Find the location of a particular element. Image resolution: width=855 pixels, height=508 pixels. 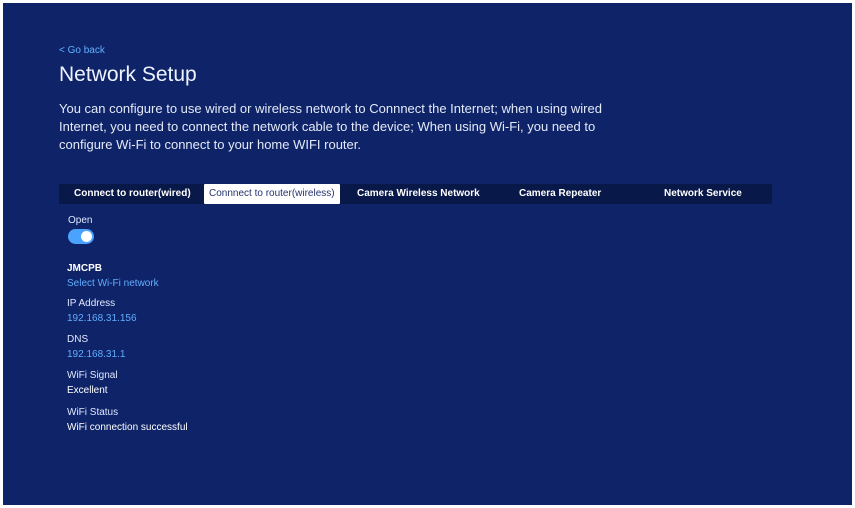

toggle-knob is located at coordinates (86, 236).